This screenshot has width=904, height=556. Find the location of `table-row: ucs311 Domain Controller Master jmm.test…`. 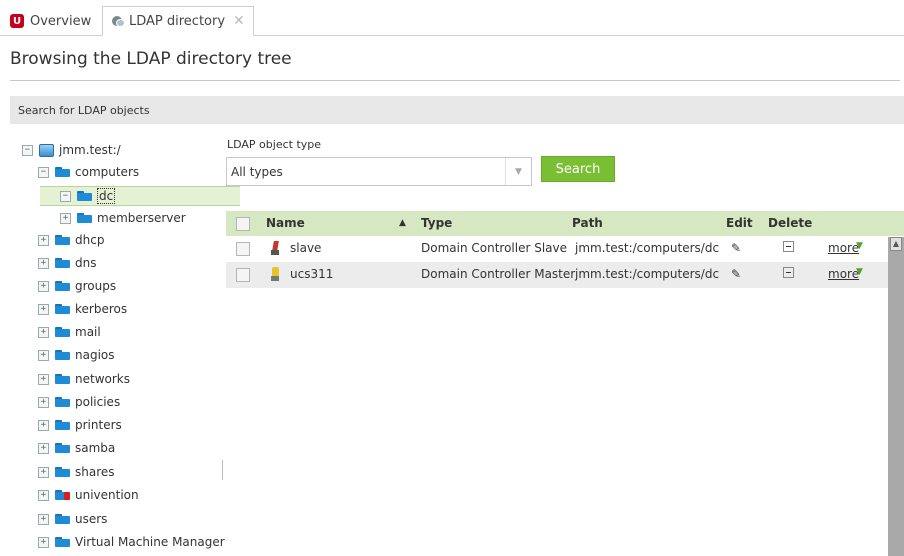

table-row: ucs311 Domain Controller Master jmm.test… is located at coordinates (557, 275).